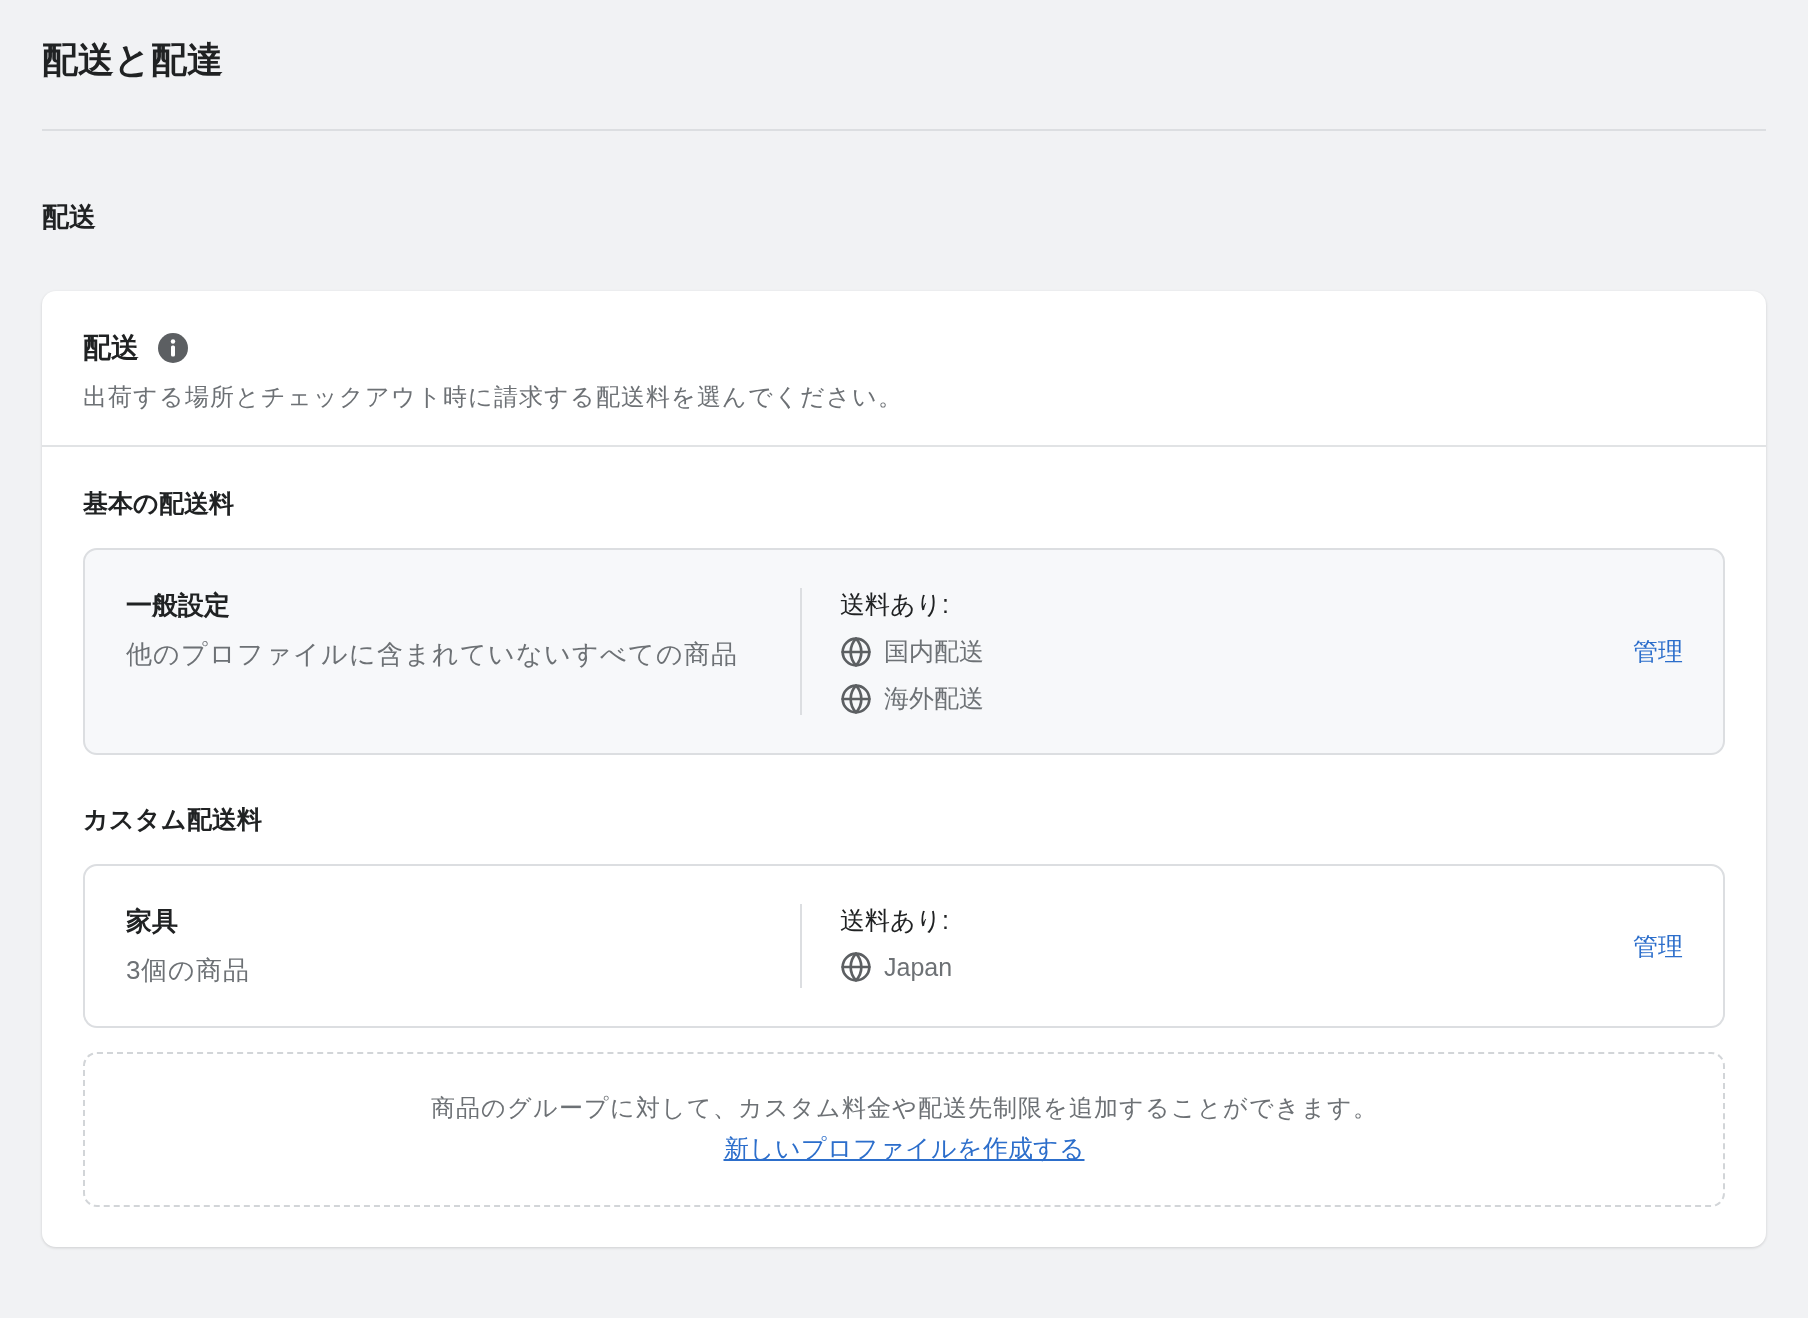  Describe the element at coordinates (904, 1148) in the screenshot. I see `create-profile-link: 新しいプロファイルを作成する` at that location.